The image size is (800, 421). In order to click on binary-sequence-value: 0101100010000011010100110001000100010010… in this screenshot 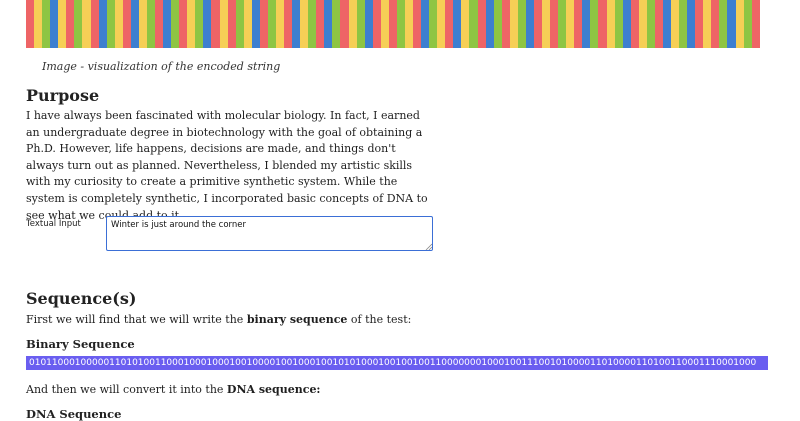, I will do `click(397, 363)`.